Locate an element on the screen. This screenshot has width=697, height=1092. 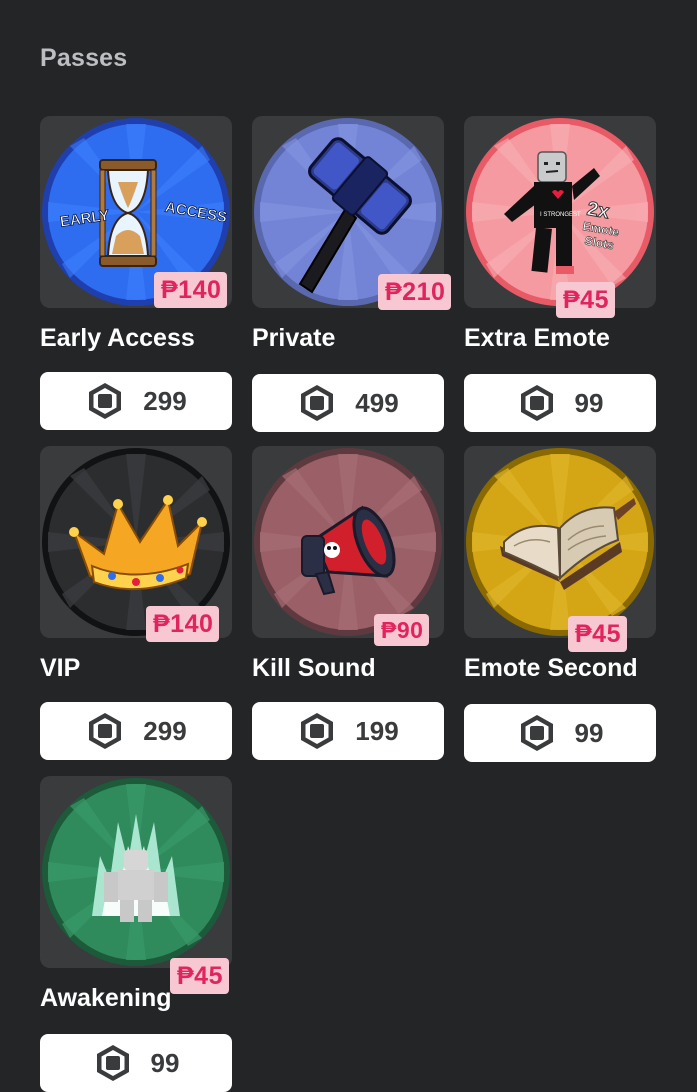
pass-name: VIP is located at coordinates (60, 668).